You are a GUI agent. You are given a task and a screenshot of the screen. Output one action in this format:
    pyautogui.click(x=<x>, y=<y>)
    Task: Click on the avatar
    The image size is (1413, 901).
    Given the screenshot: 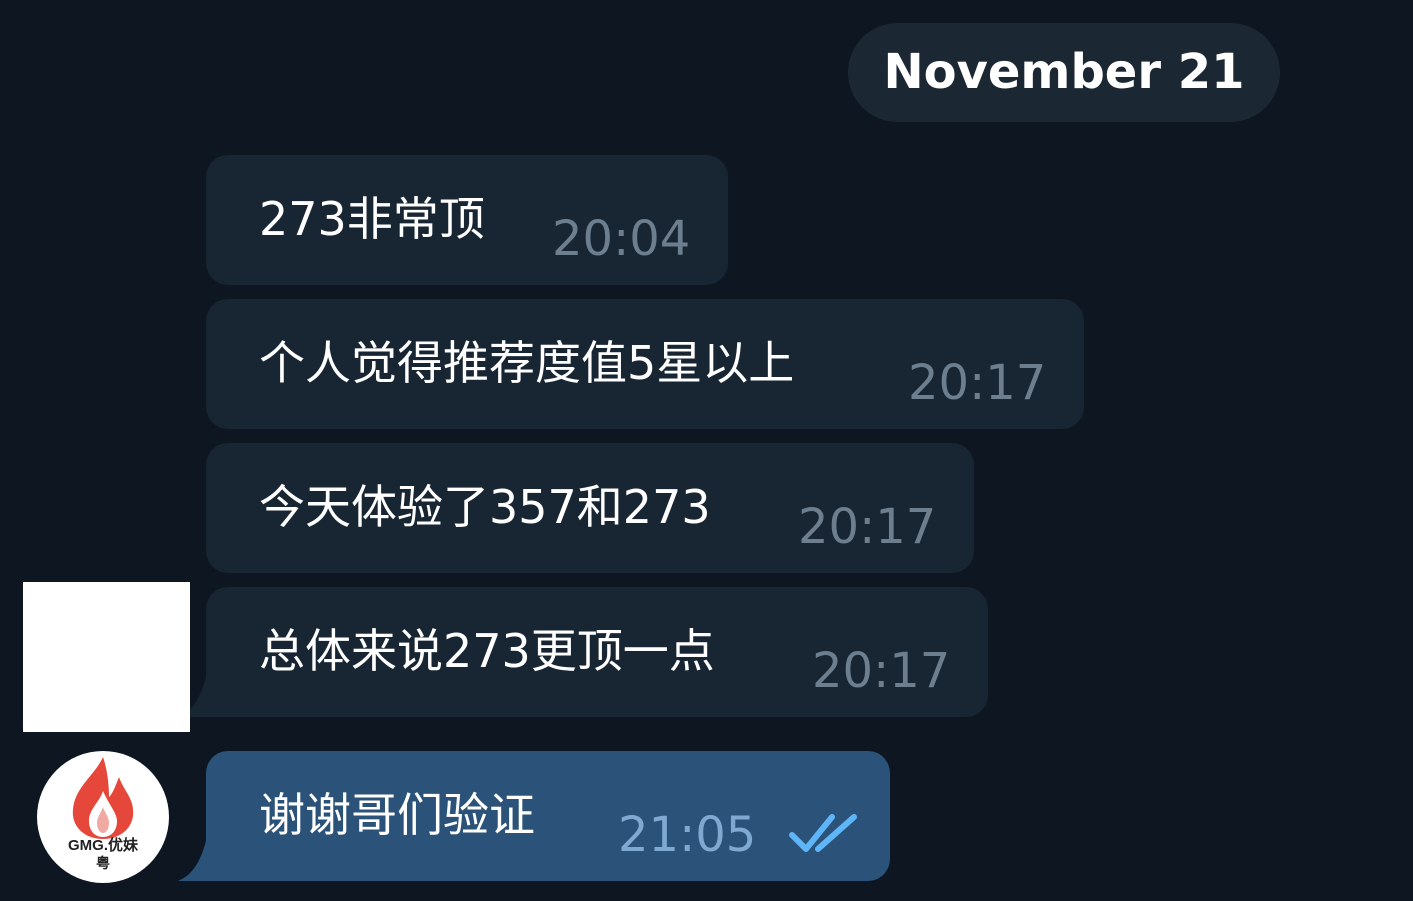 What is the action you would take?
    pyautogui.click(x=106, y=657)
    